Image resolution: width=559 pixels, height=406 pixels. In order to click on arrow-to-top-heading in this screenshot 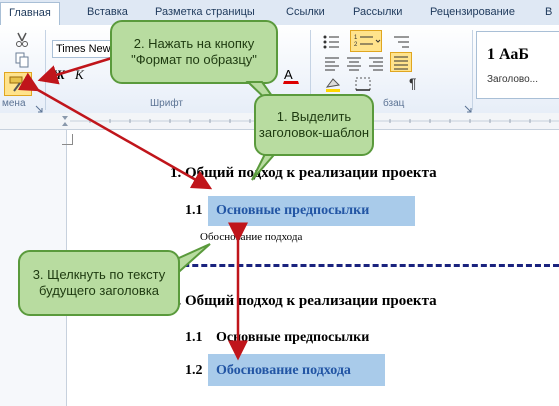, I will do `click(115, 131)`.